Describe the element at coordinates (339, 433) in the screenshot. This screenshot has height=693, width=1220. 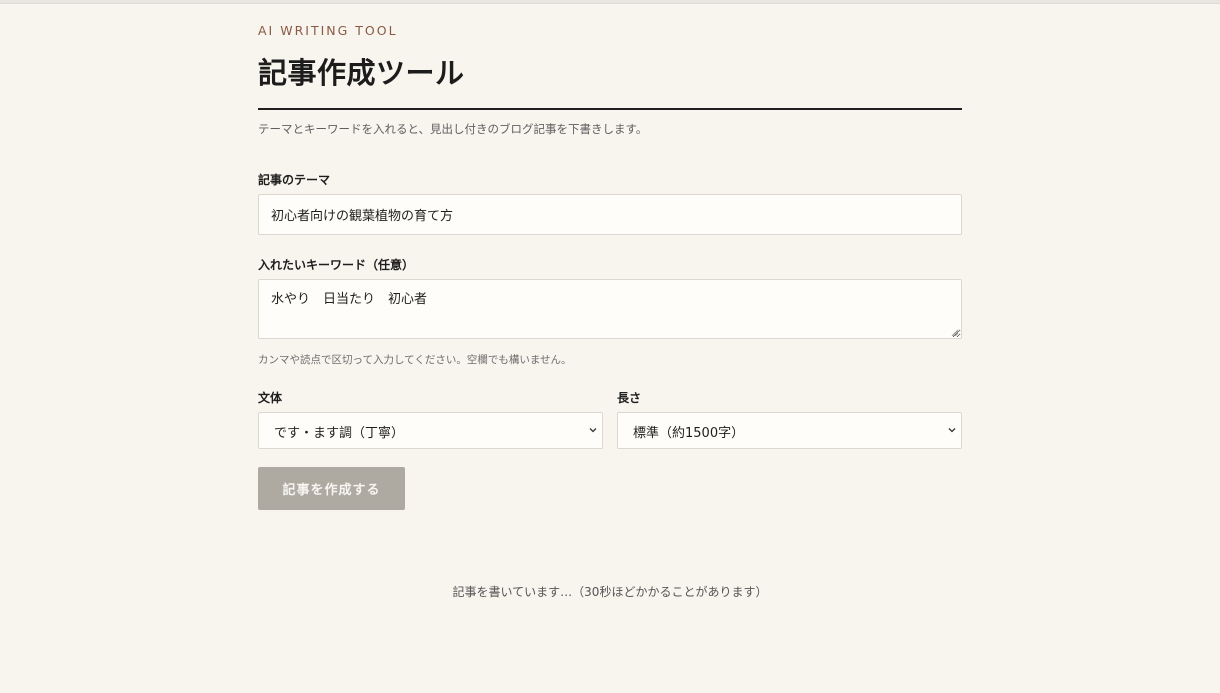
I see `style-select-value: です・ます調（丁寧）` at that location.